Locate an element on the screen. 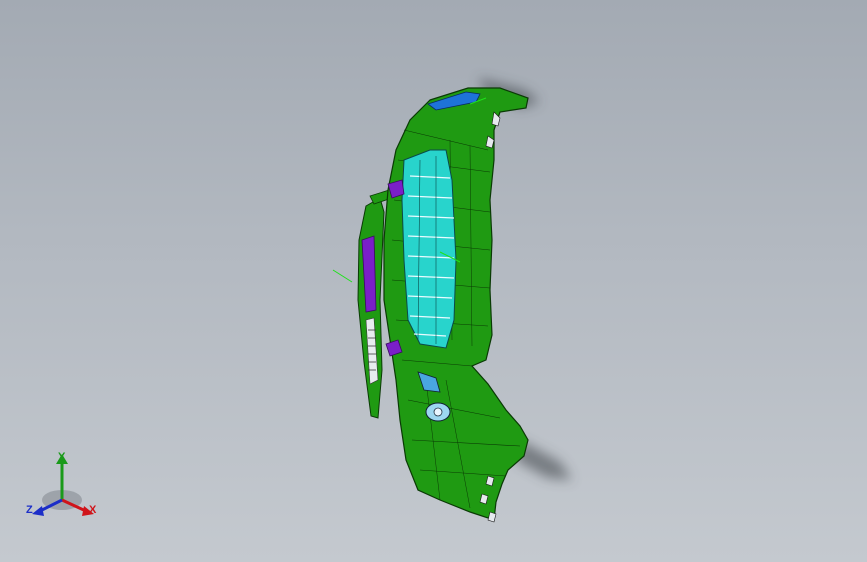  orientation-triad: Y Z X is located at coordinates (64, 486).